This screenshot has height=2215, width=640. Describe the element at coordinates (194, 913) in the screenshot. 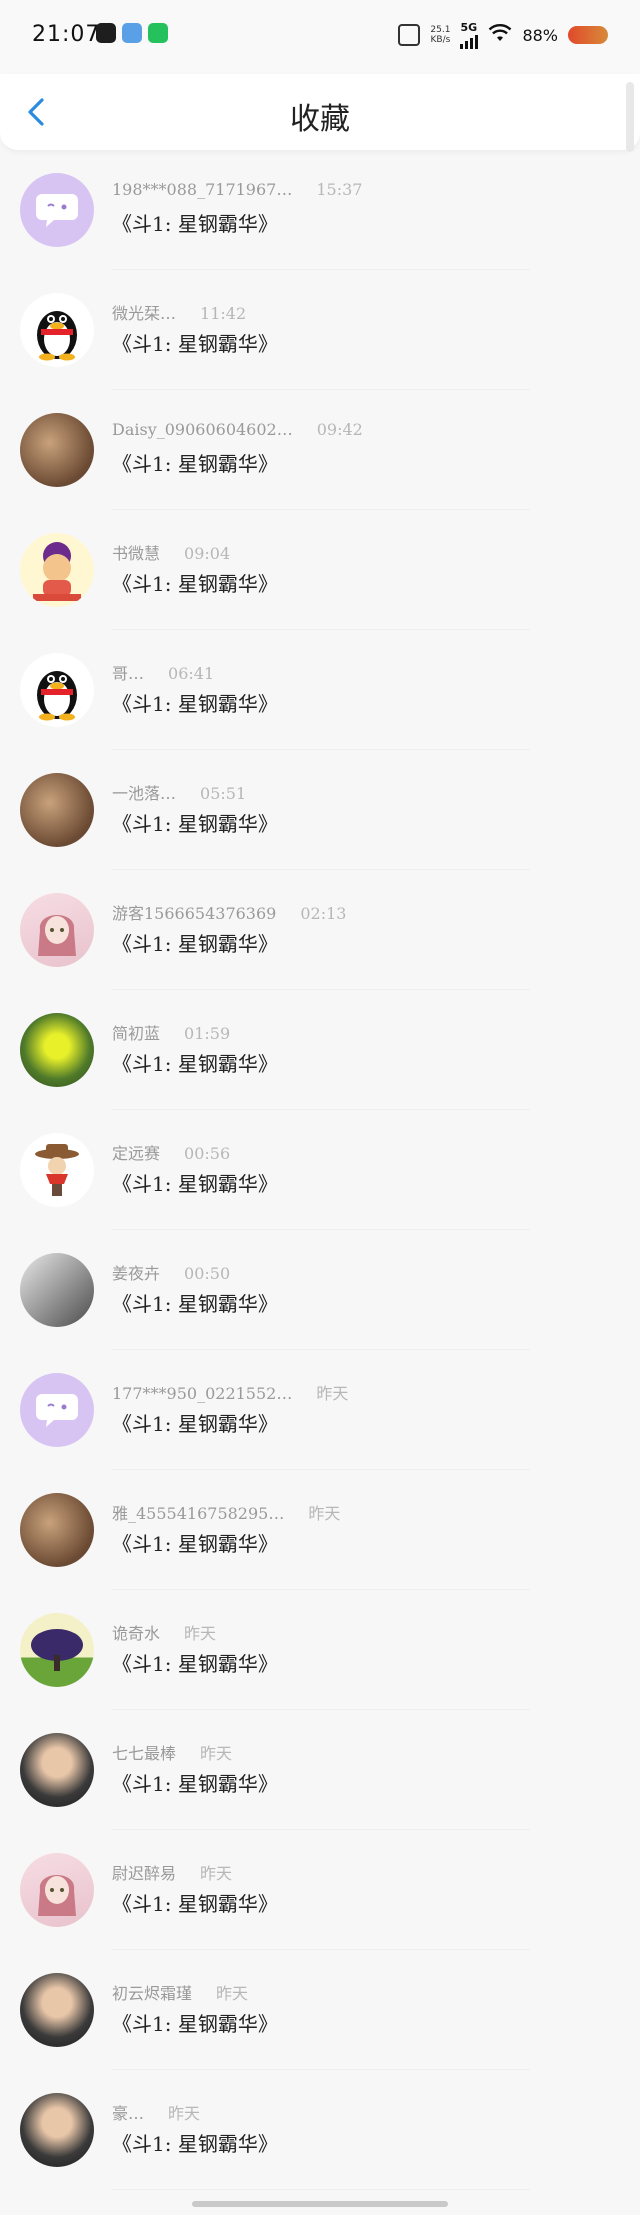

I see `sender-name: 游客1566654376369` at that location.